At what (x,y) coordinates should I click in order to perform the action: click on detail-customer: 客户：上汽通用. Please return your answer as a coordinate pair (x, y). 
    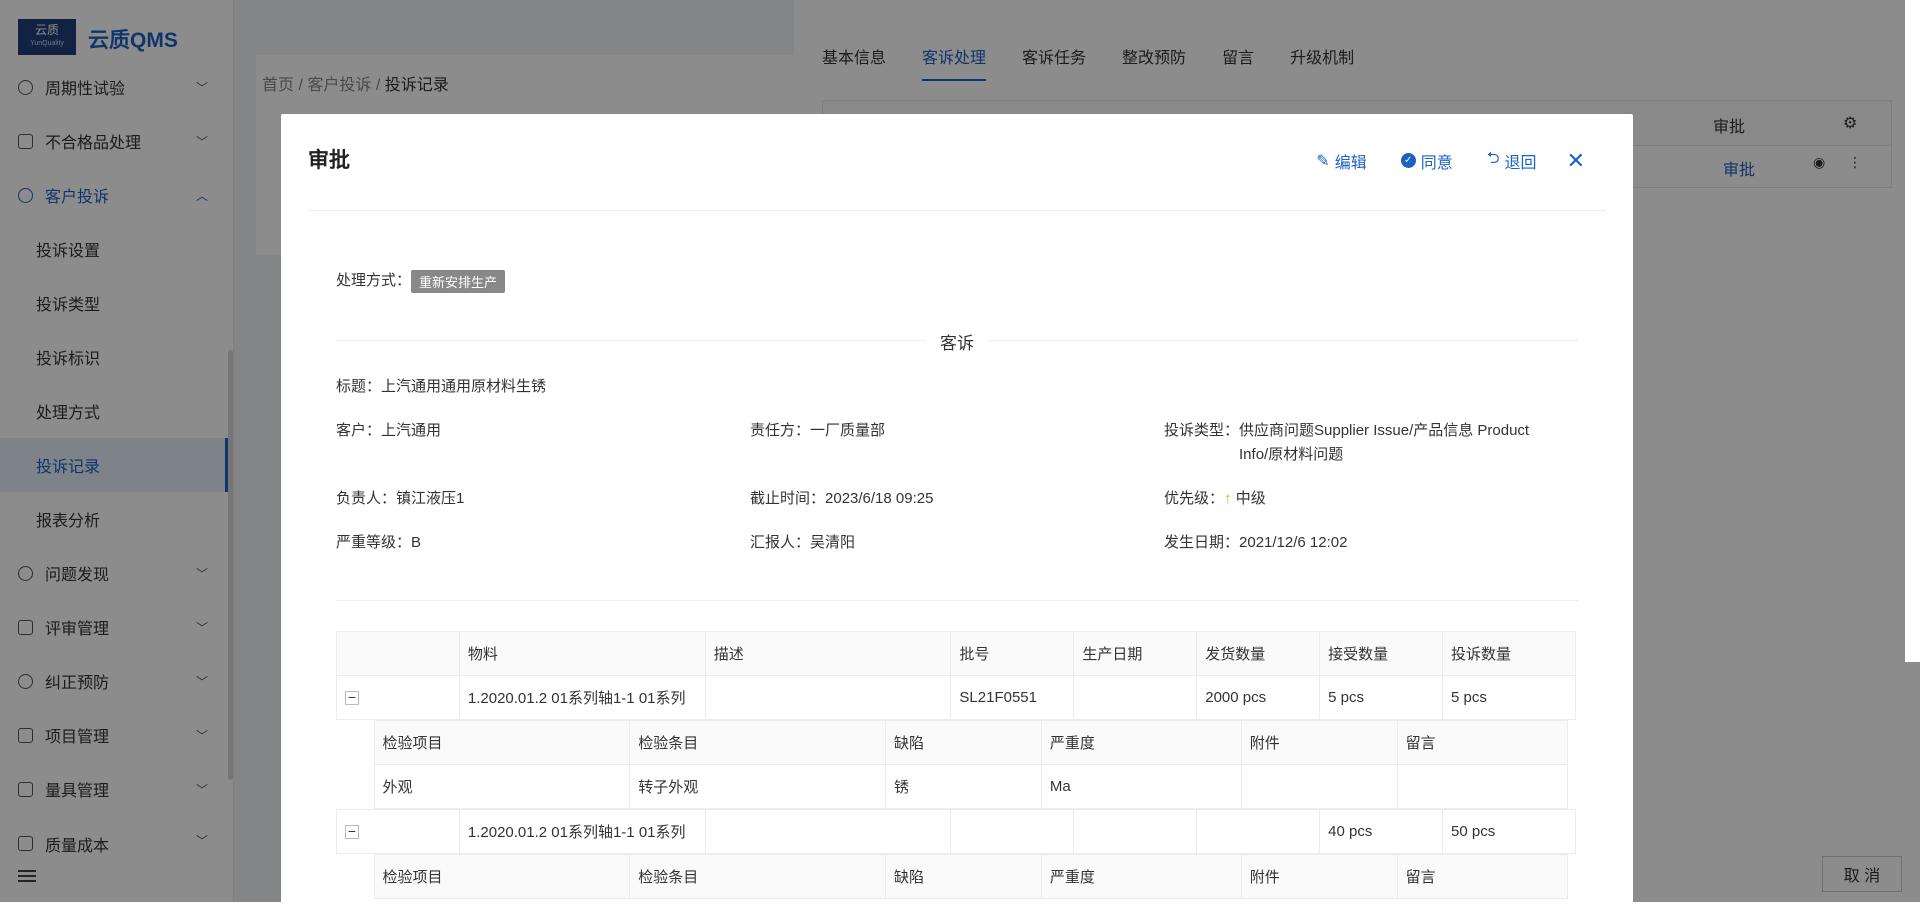
    Looking at the image, I should click on (389, 430).